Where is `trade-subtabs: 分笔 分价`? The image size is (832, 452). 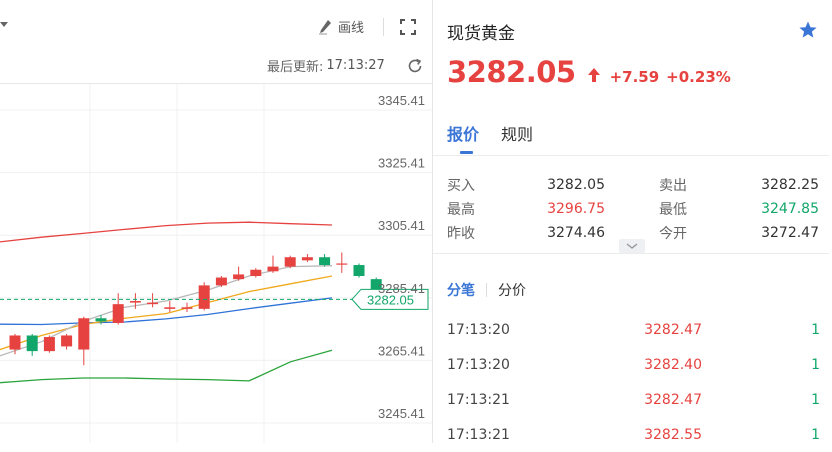 trade-subtabs: 分笔 分价 is located at coordinates (486, 290).